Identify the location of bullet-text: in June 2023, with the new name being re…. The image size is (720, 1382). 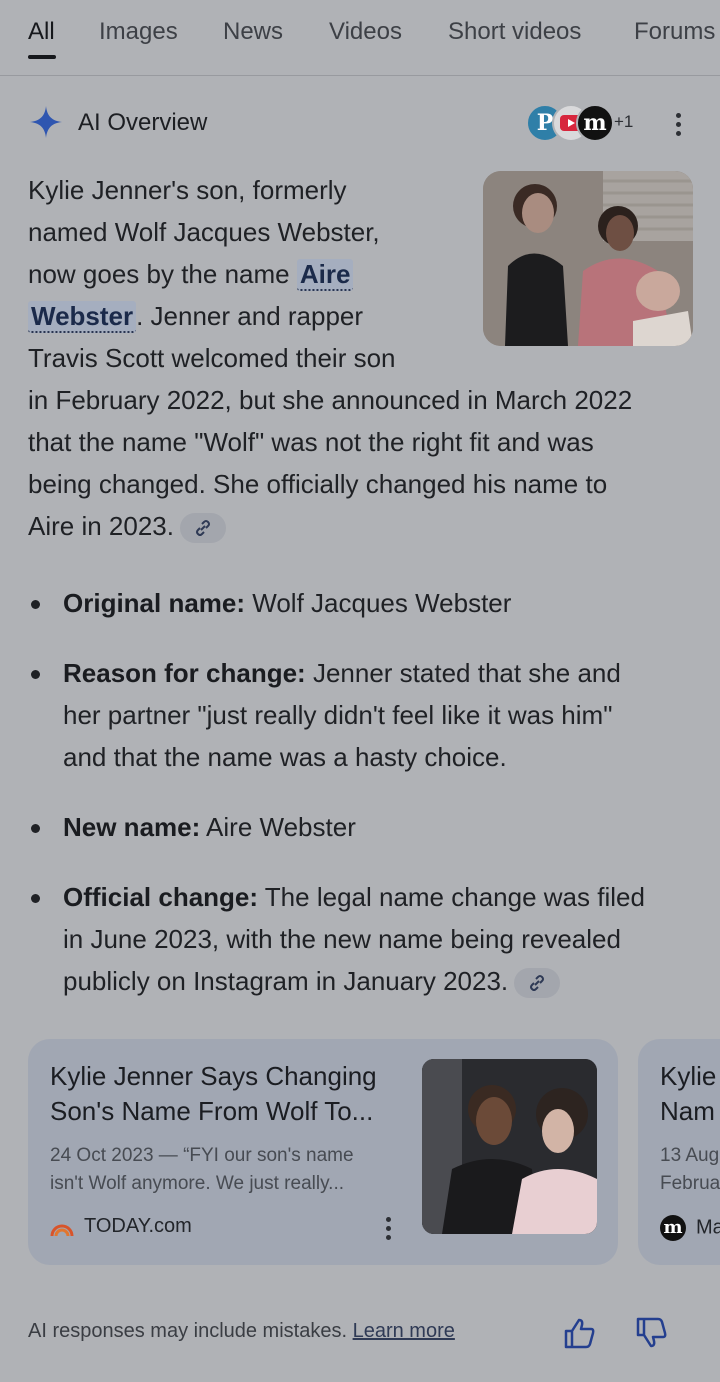
(342, 939).